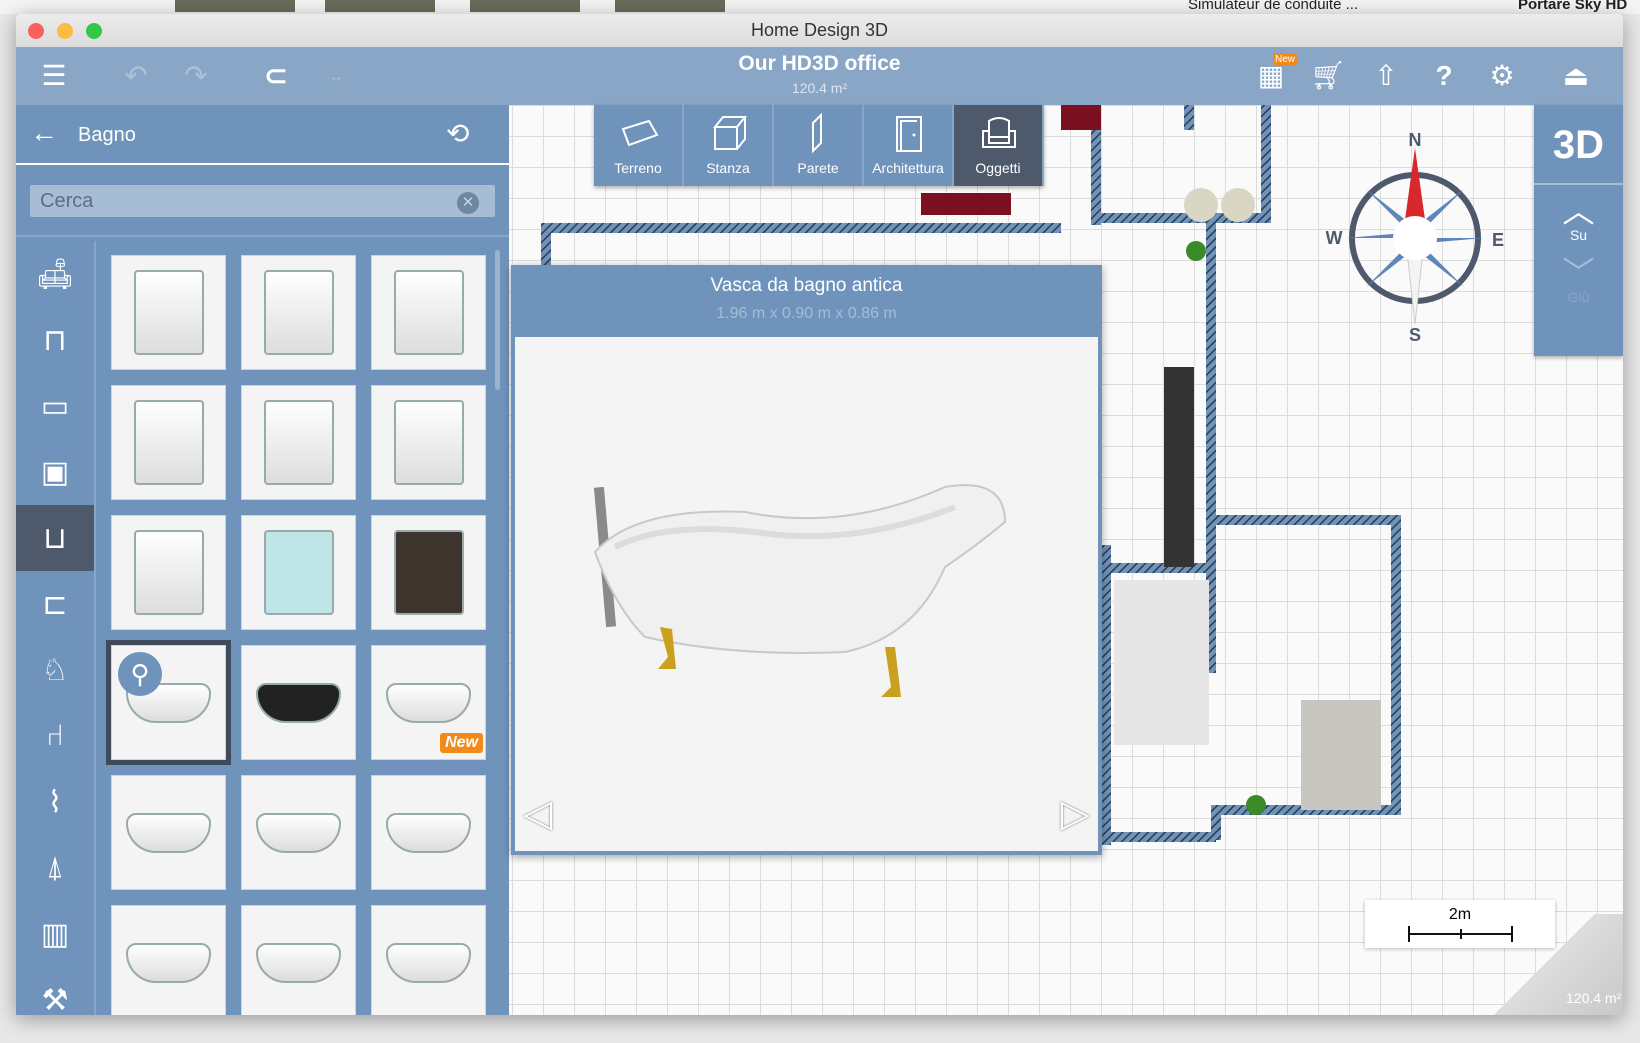 The height and width of the screenshot is (1043, 1640). Describe the element at coordinates (1341, 755) in the screenshot. I see `sofa` at that location.